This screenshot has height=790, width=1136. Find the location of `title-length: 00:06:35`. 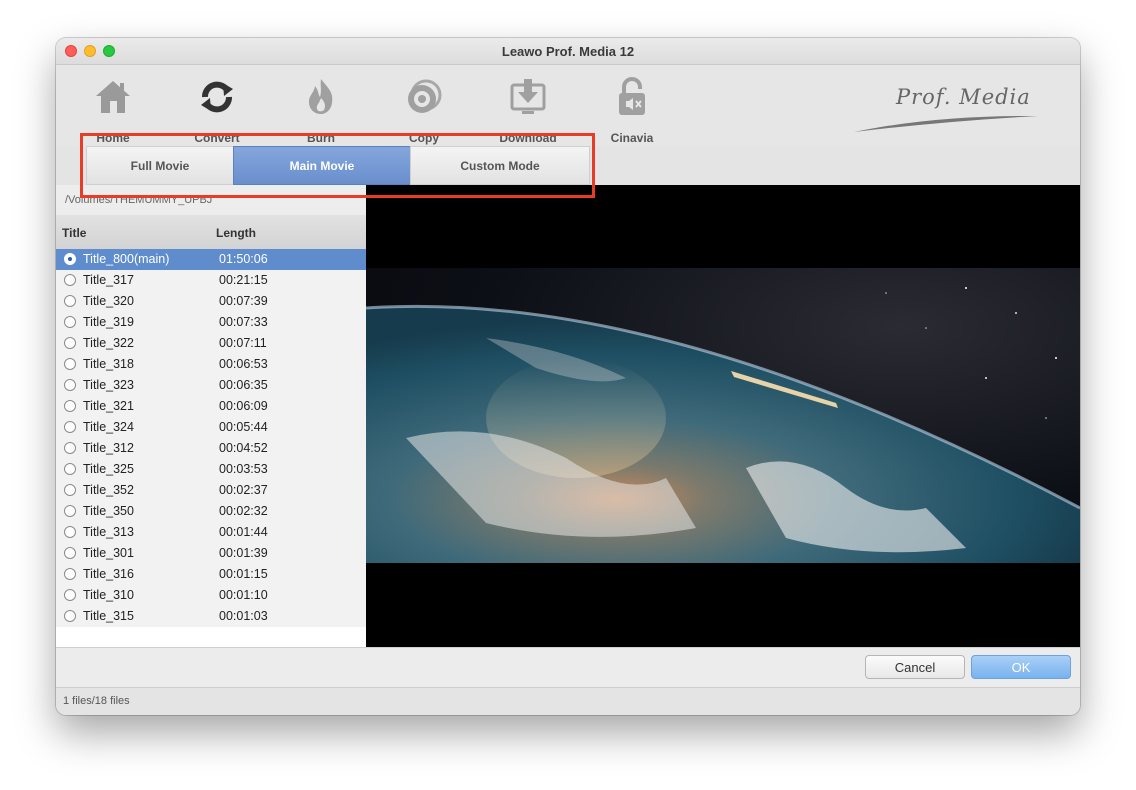

title-length: 00:06:35 is located at coordinates (243, 385).